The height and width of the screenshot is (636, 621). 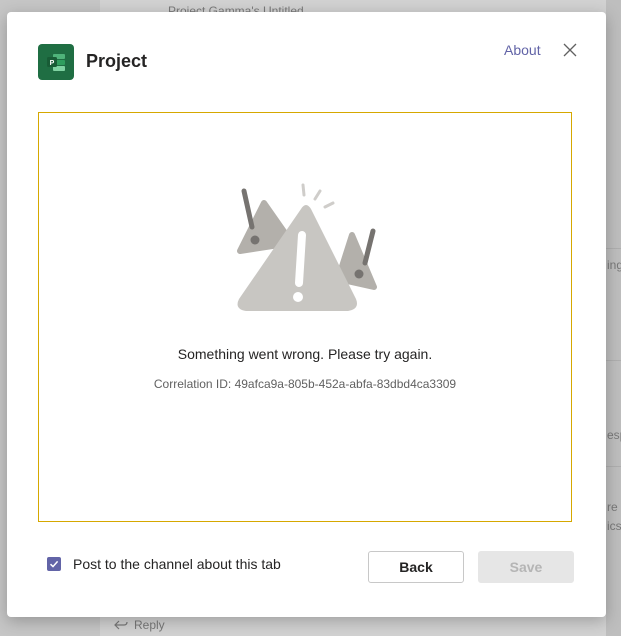 I want to click on close-button, so click(x=570, y=50).